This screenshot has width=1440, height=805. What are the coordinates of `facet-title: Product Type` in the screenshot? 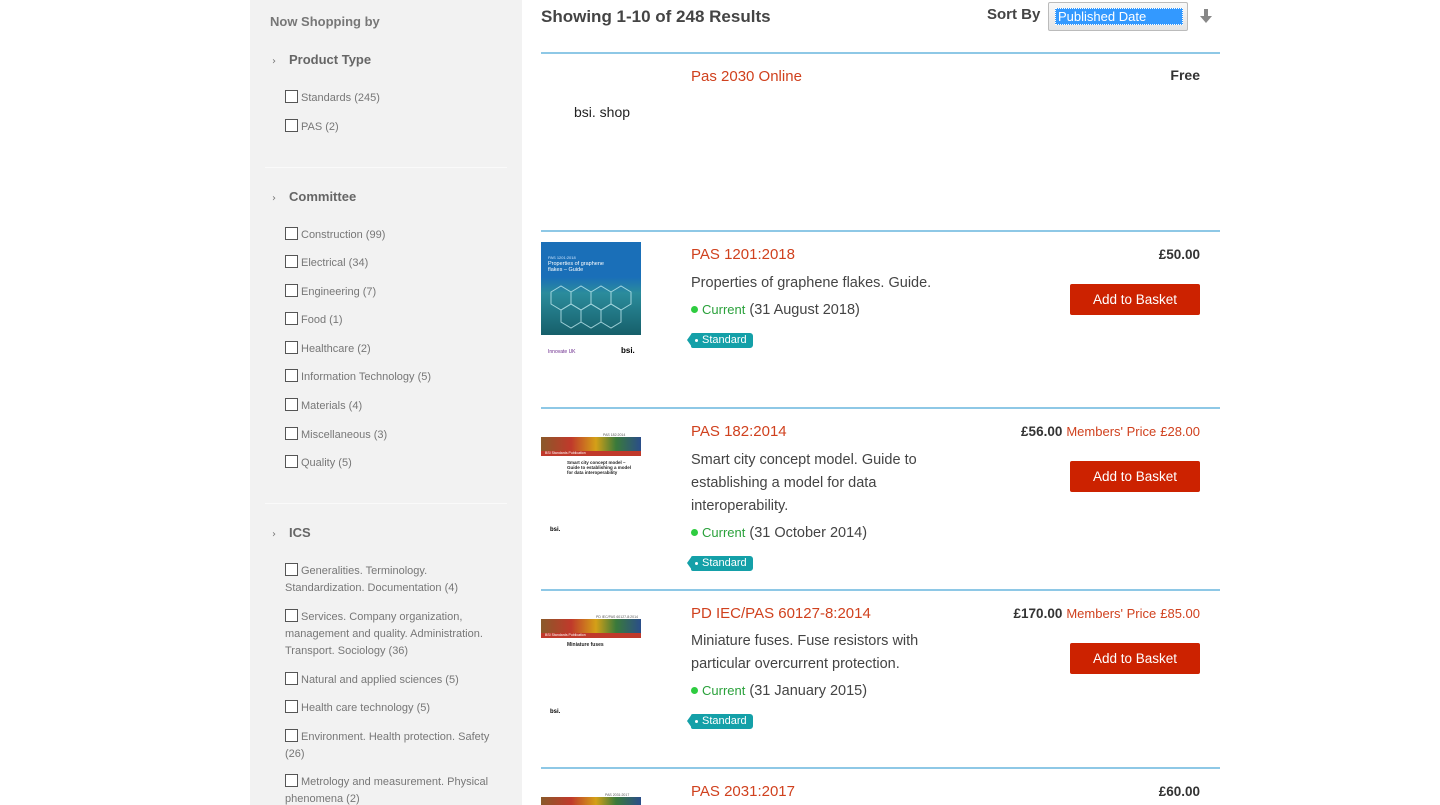 It's located at (330, 59).